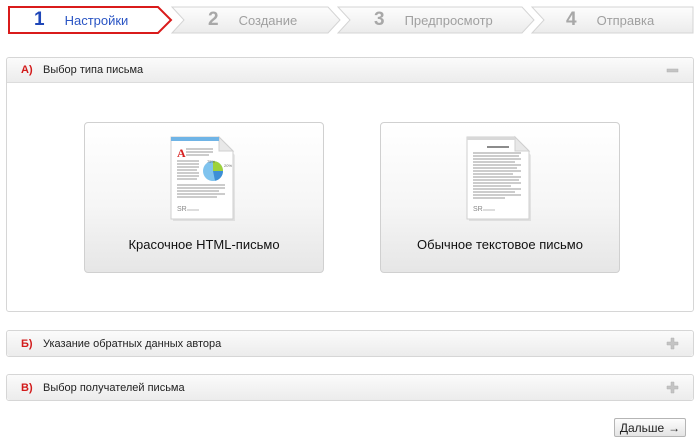 The width and height of the screenshot is (700, 443). I want to click on panel-header: В) Выбор получателей письма, so click(350, 387).